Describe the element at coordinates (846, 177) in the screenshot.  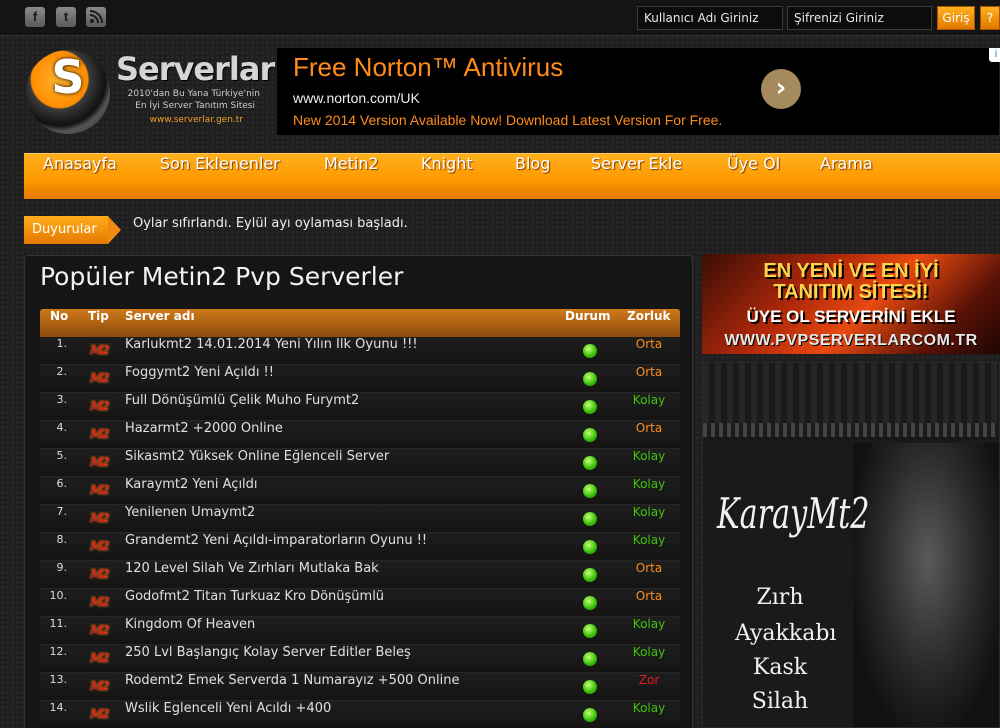
I see `nav-item-arama: Arama` at that location.